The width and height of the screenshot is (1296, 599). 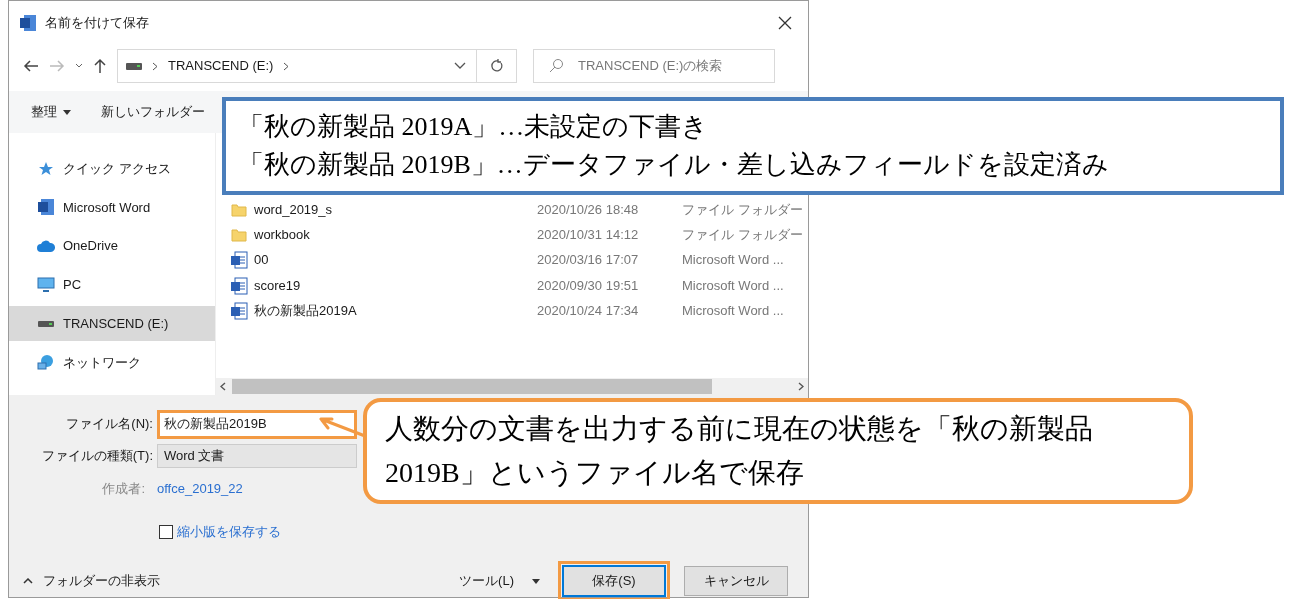 What do you see at coordinates (91, 581) in the screenshot?
I see `hide-folders-button: フォルダーの非表示` at bounding box center [91, 581].